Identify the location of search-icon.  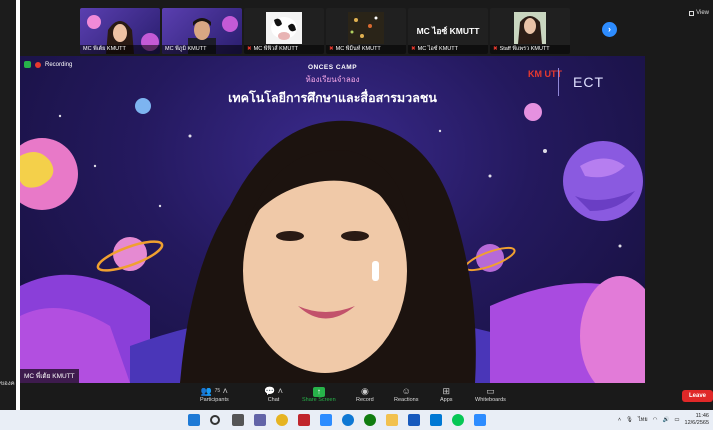
(215, 420).